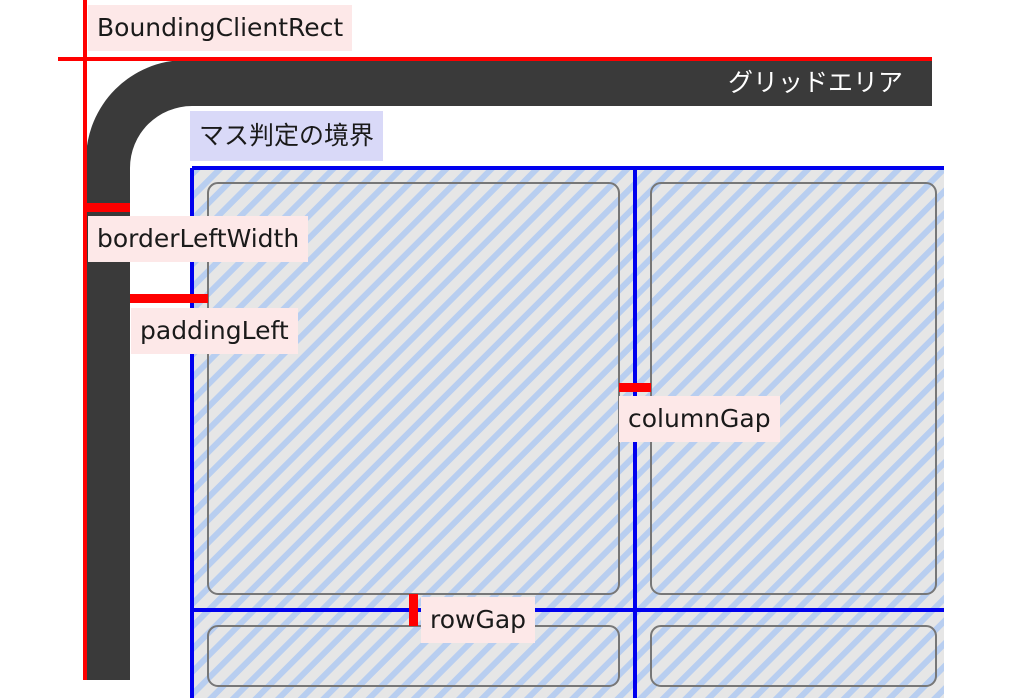 The height and width of the screenshot is (698, 1032). What do you see at coordinates (108, 207) in the screenshot?
I see `border-left-width-marker` at bounding box center [108, 207].